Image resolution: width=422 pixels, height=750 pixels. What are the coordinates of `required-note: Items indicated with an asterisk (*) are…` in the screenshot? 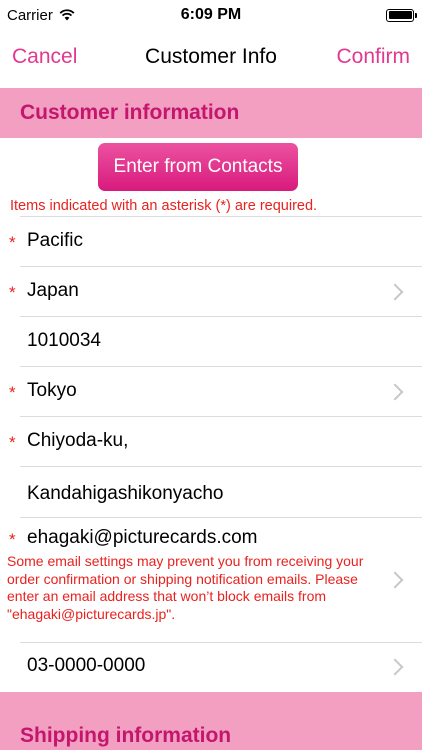 It's located at (164, 206).